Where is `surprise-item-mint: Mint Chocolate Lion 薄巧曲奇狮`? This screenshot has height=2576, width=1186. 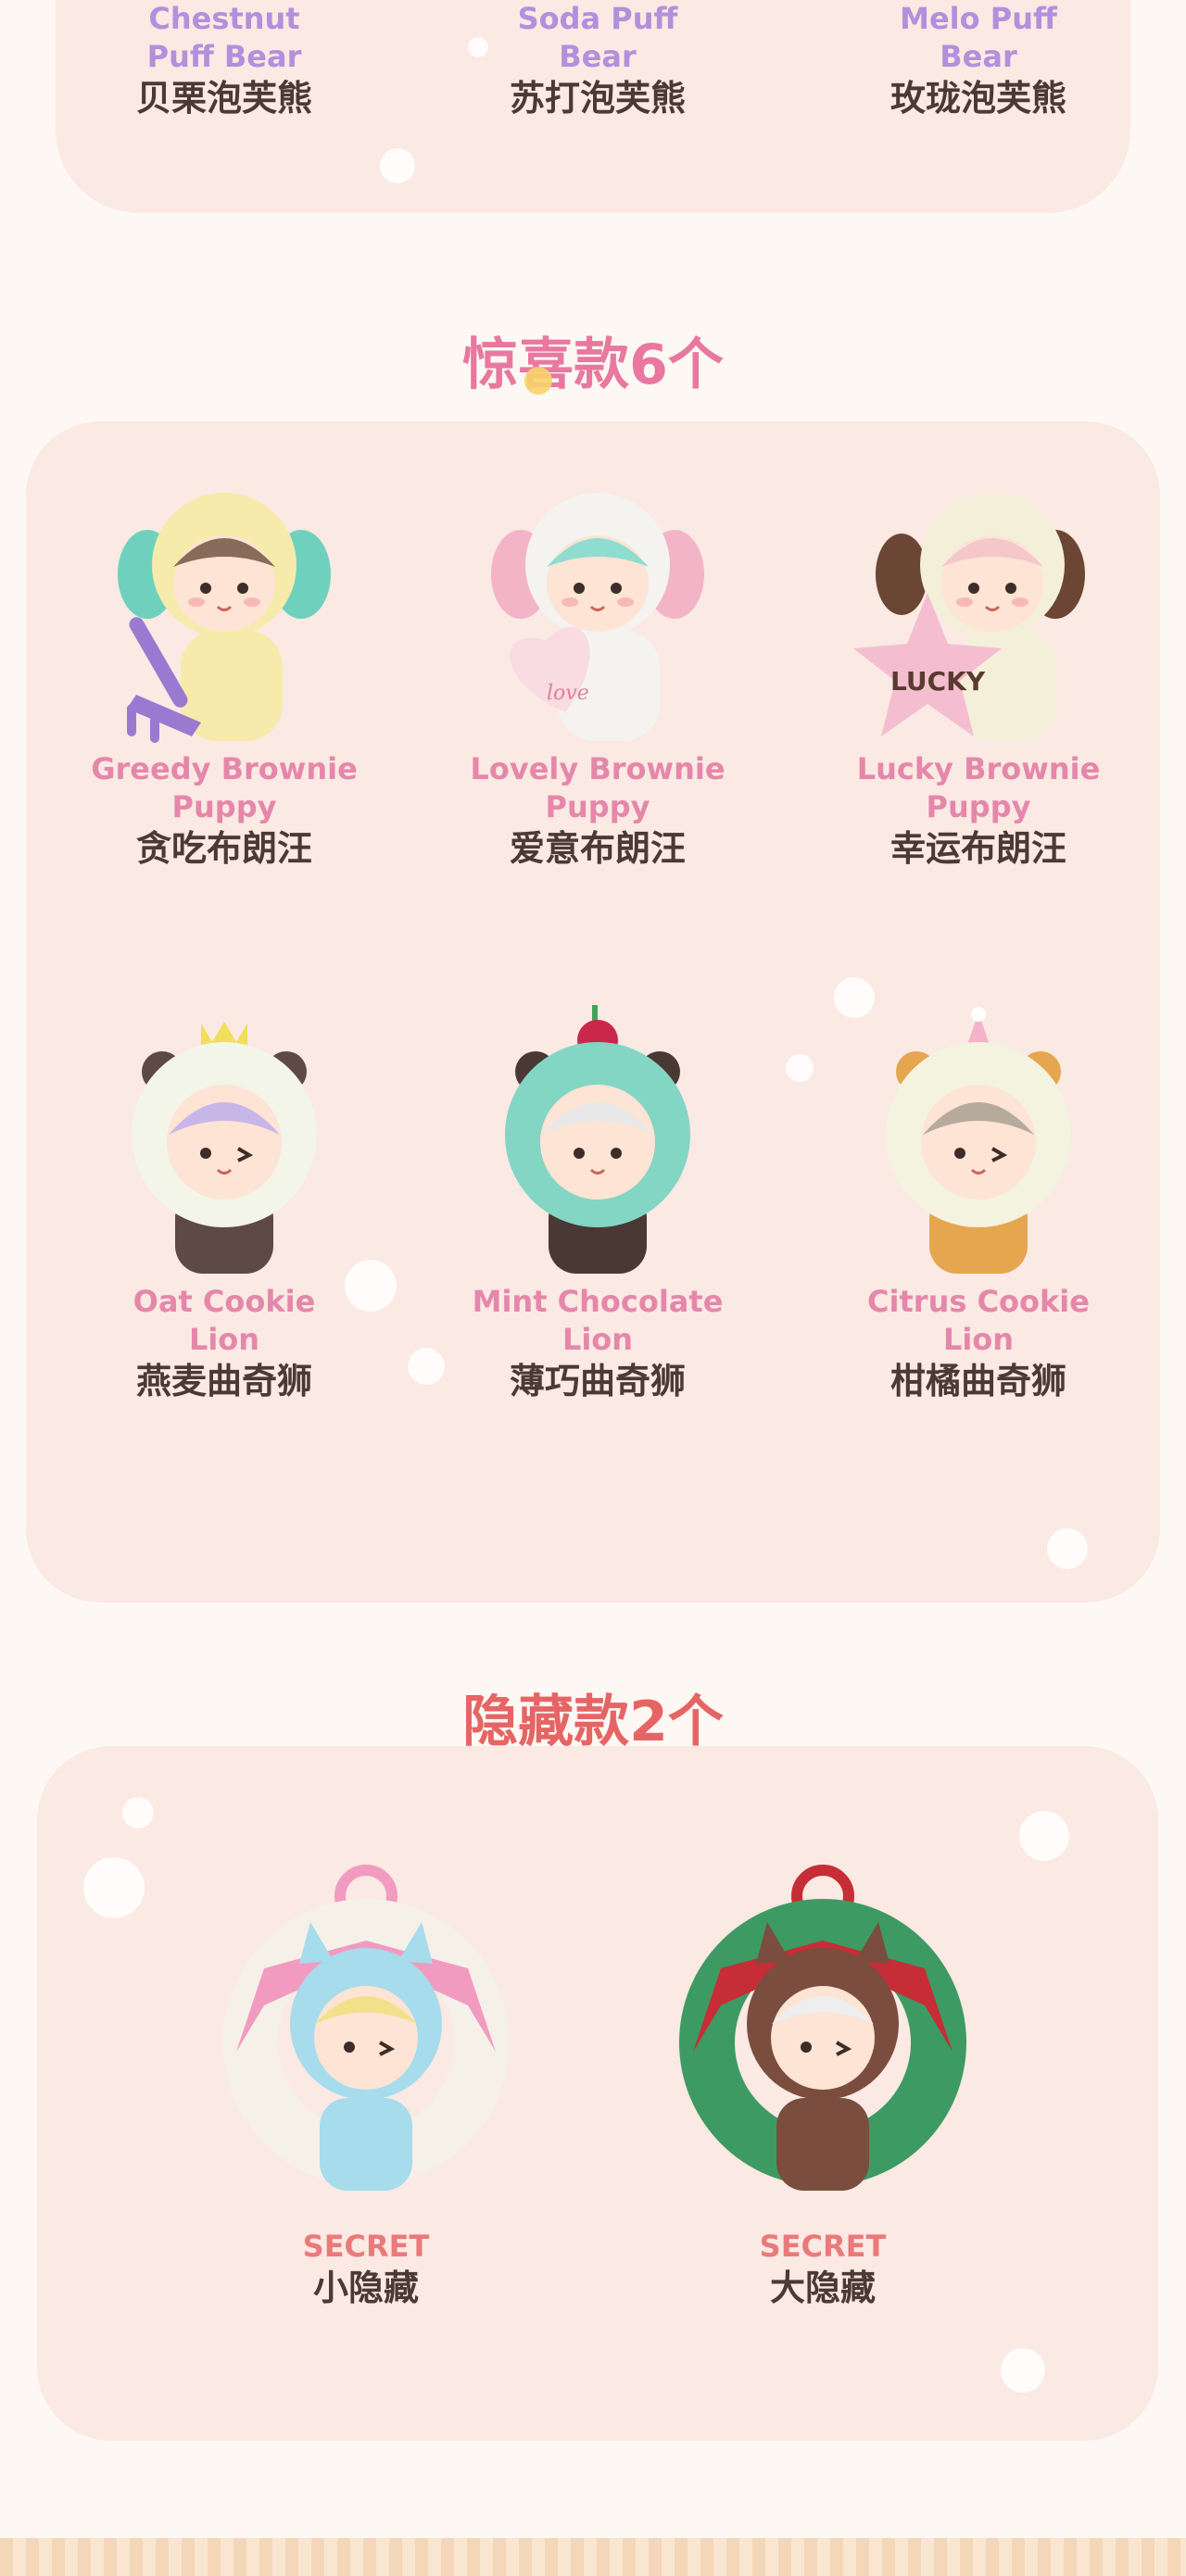
surprise-item-mint: Mint Chocolate Lion 薄巧曲奇狮 is located at coordinates (598, 1204).